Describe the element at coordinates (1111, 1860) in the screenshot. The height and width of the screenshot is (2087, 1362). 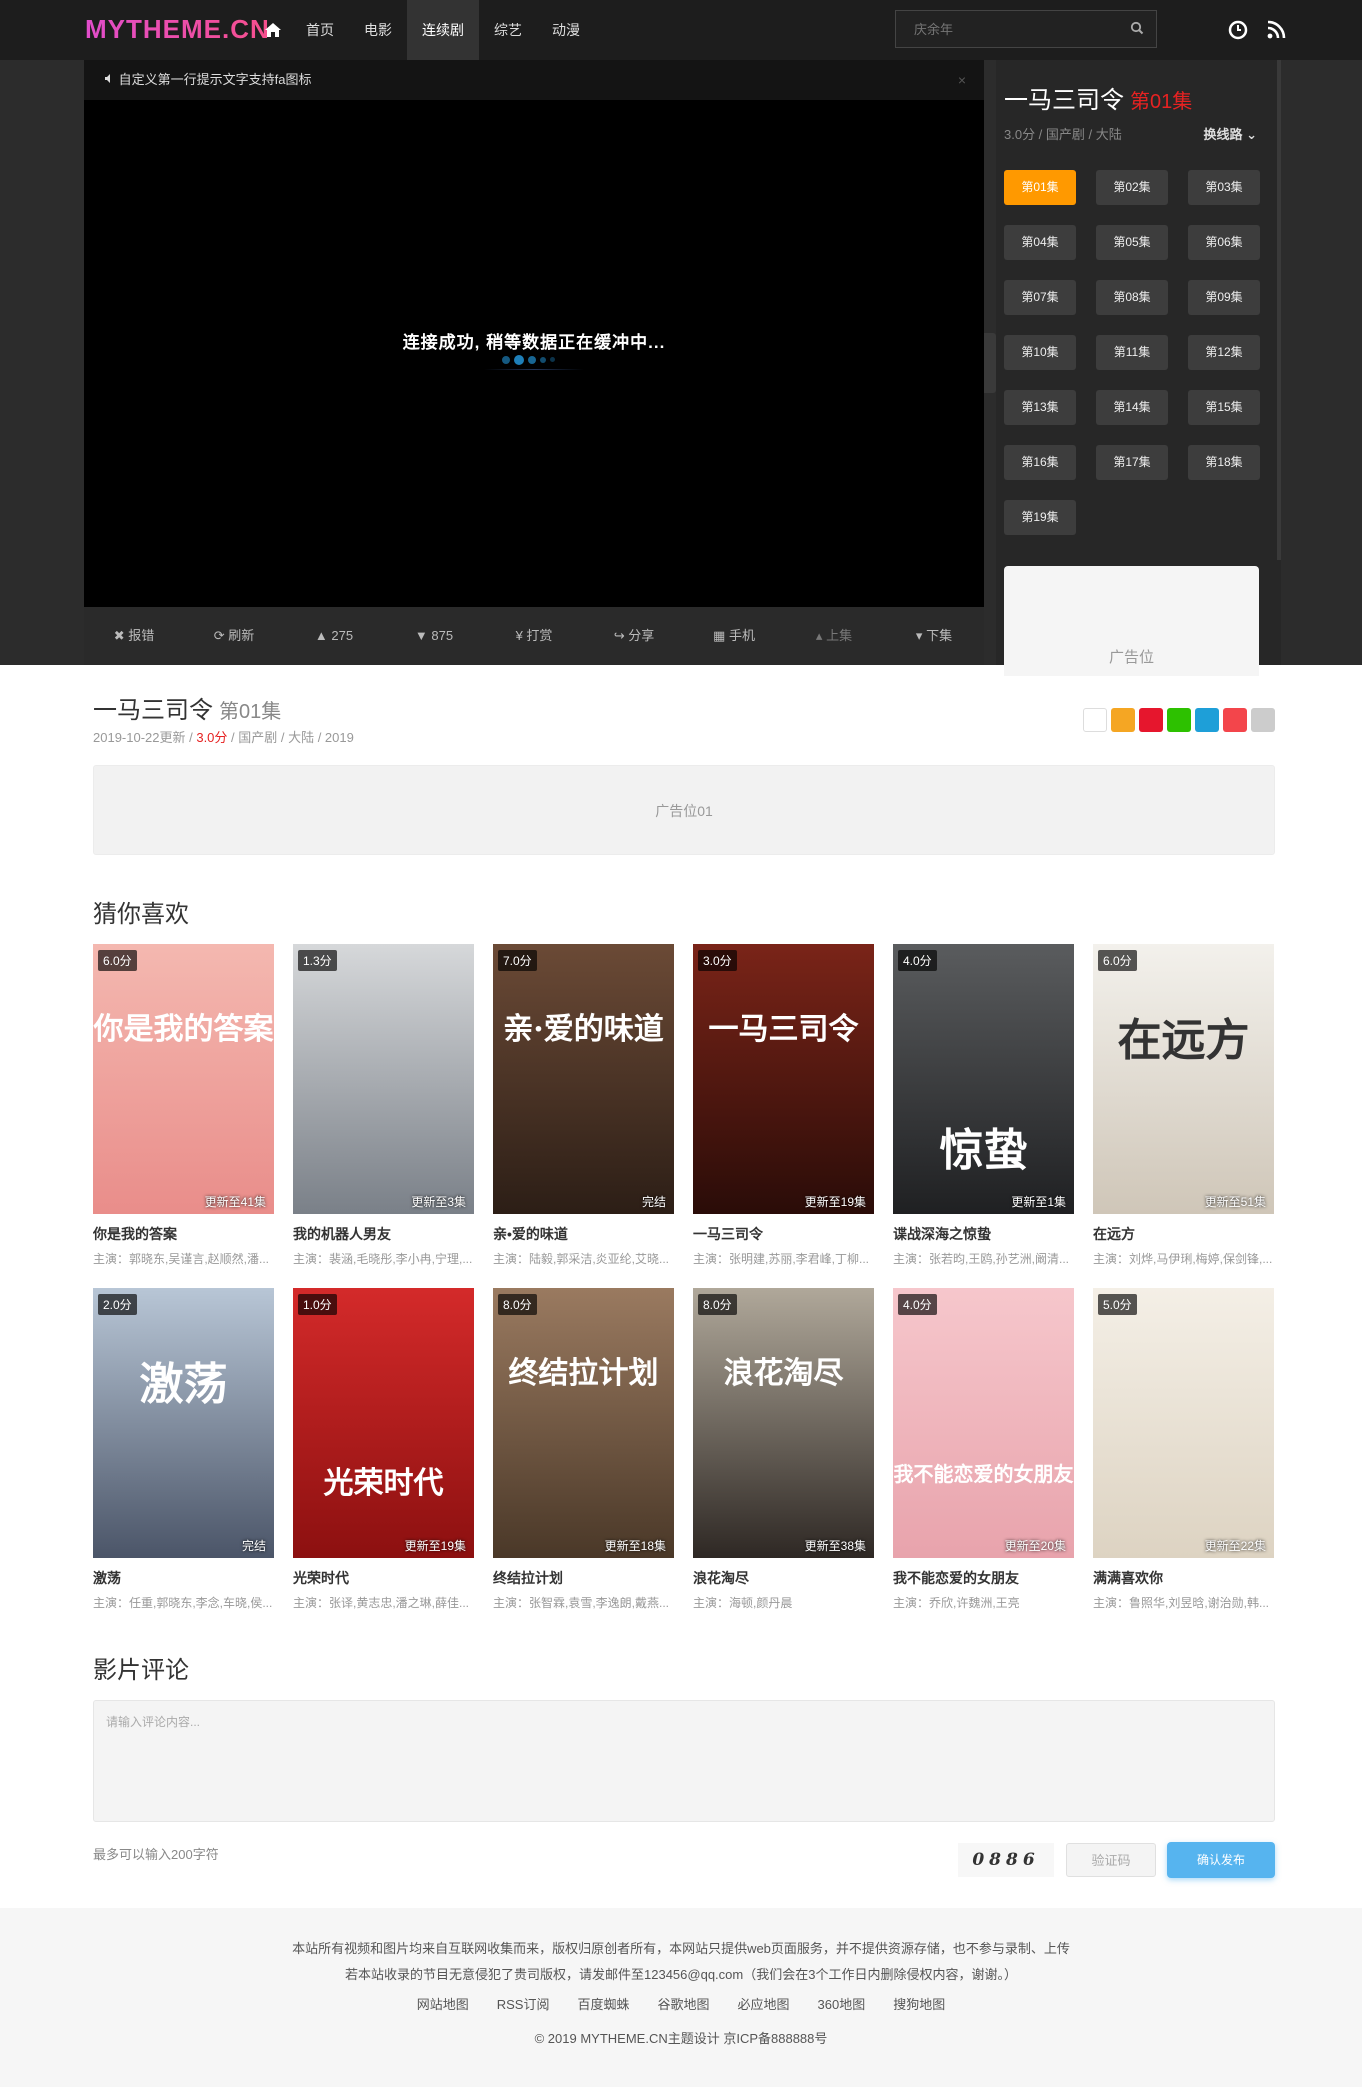
I see `captcha-input: 验证码` at that location.